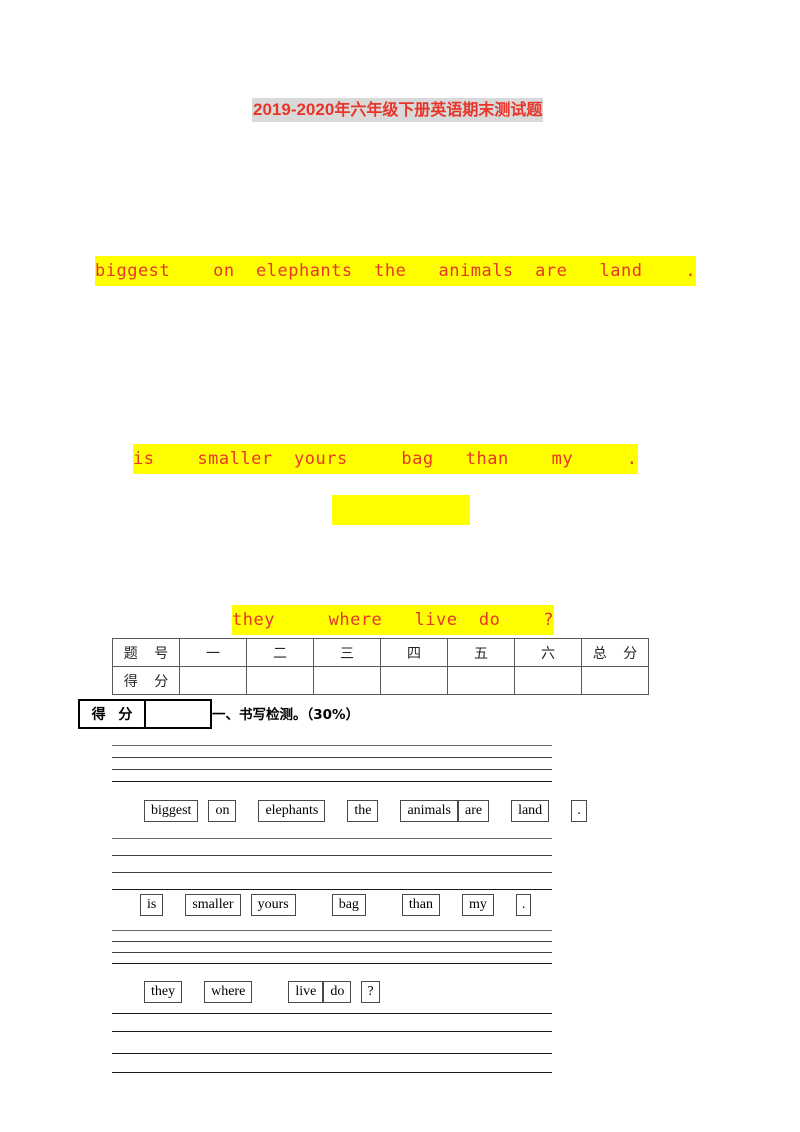  Describe the element at coordinates (113, 714) in the screenshot. I see `score-box-label: 得 分` at that location.